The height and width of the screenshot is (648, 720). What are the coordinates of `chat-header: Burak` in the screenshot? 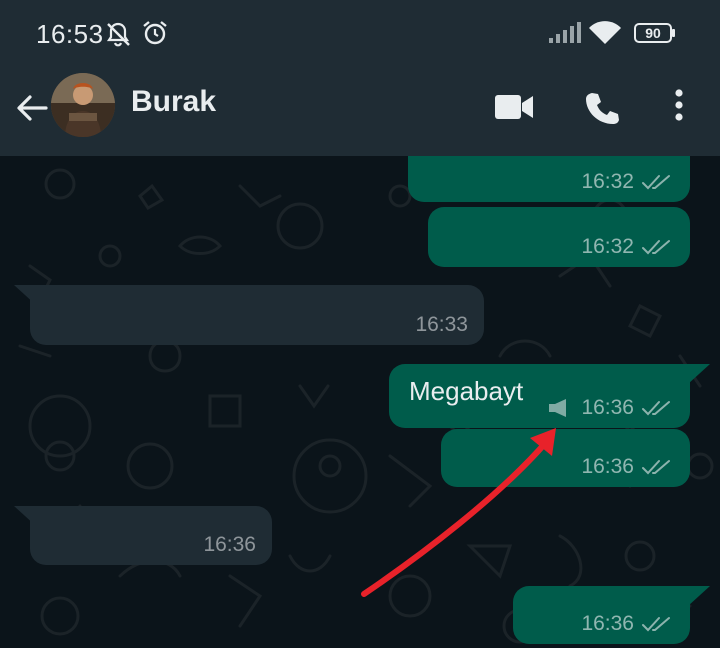 It's located at (360, 112).